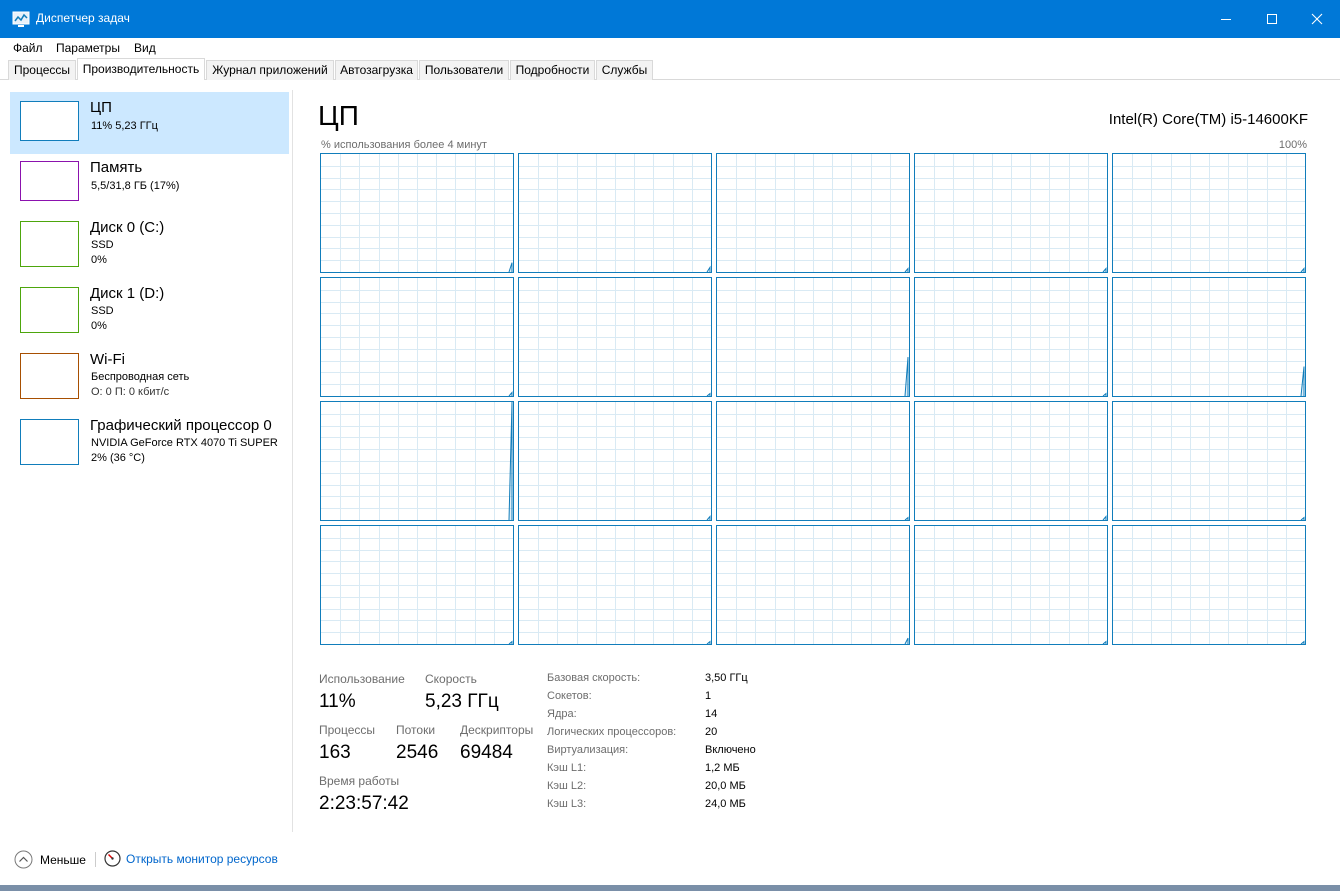 This screenshot has height=891, width=1340. I want to click on close-button, so click(1317, 19).